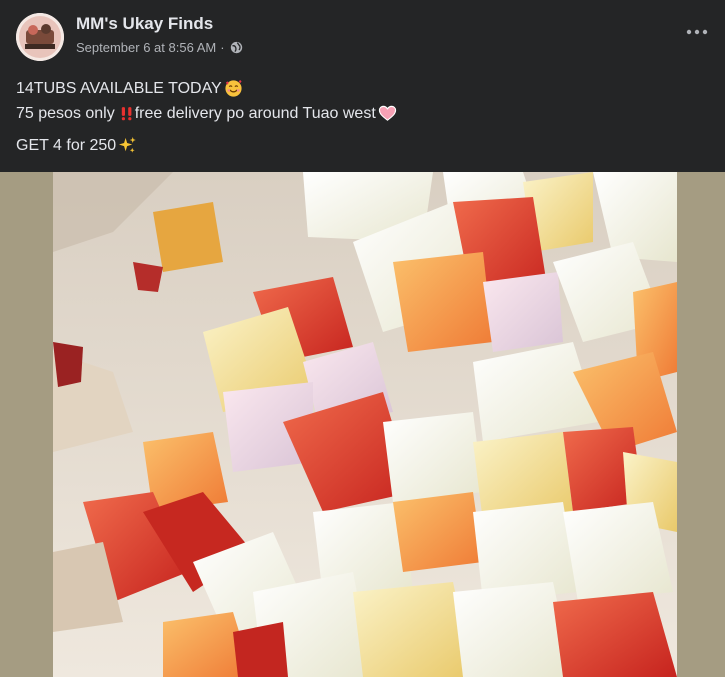 The height and width of the screenshot is (677, 725). I want to click on message-line-3: GET 4 for 250, so click(206, 145).